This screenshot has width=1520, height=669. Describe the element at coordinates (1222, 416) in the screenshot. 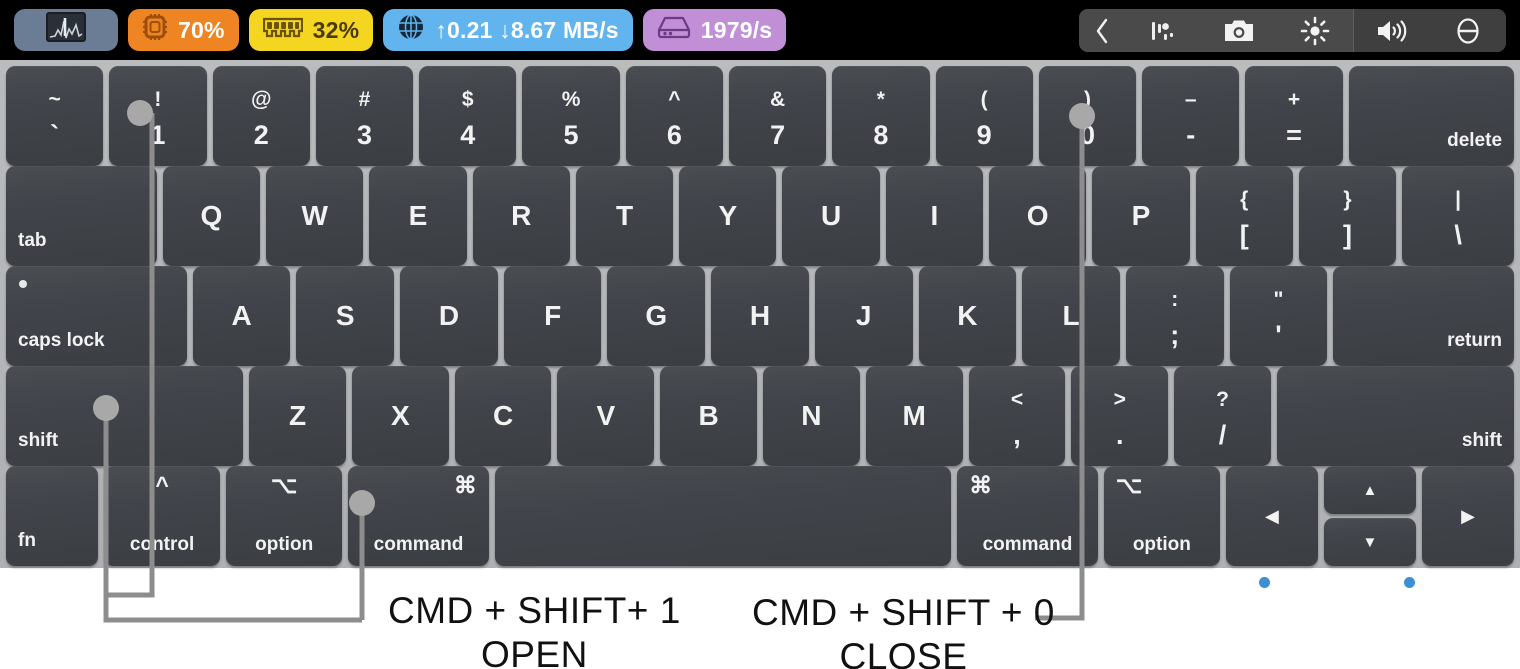

I see `key-slash: ? /` at that location.